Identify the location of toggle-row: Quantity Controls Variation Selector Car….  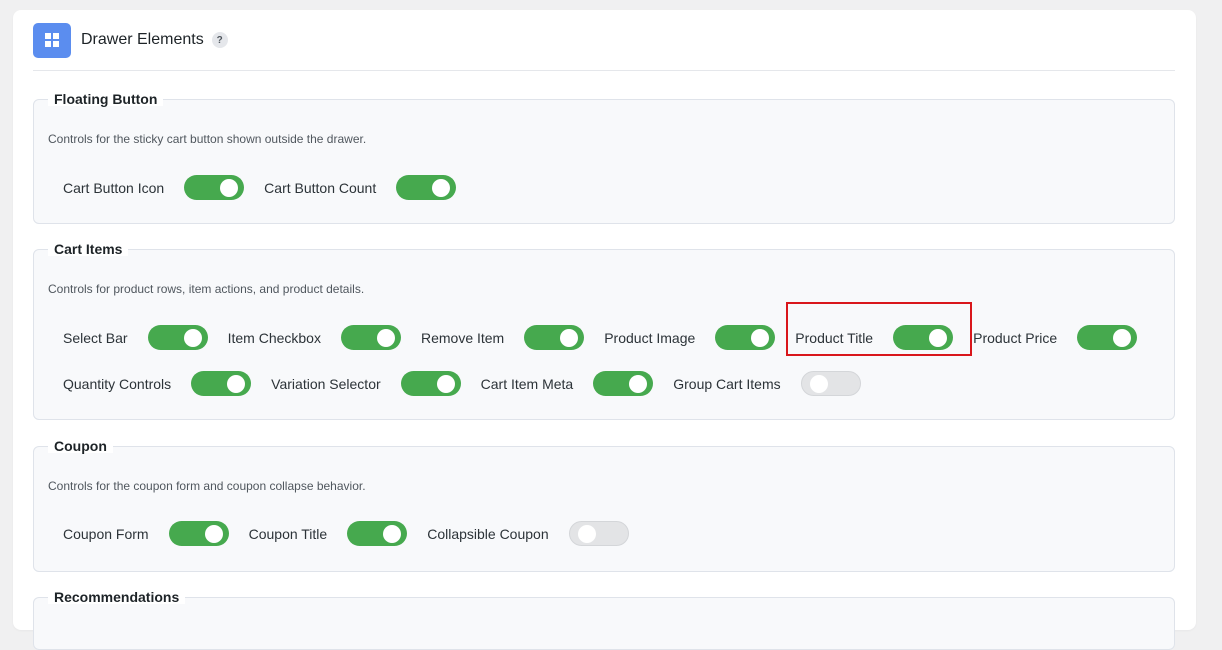
(472, 383).